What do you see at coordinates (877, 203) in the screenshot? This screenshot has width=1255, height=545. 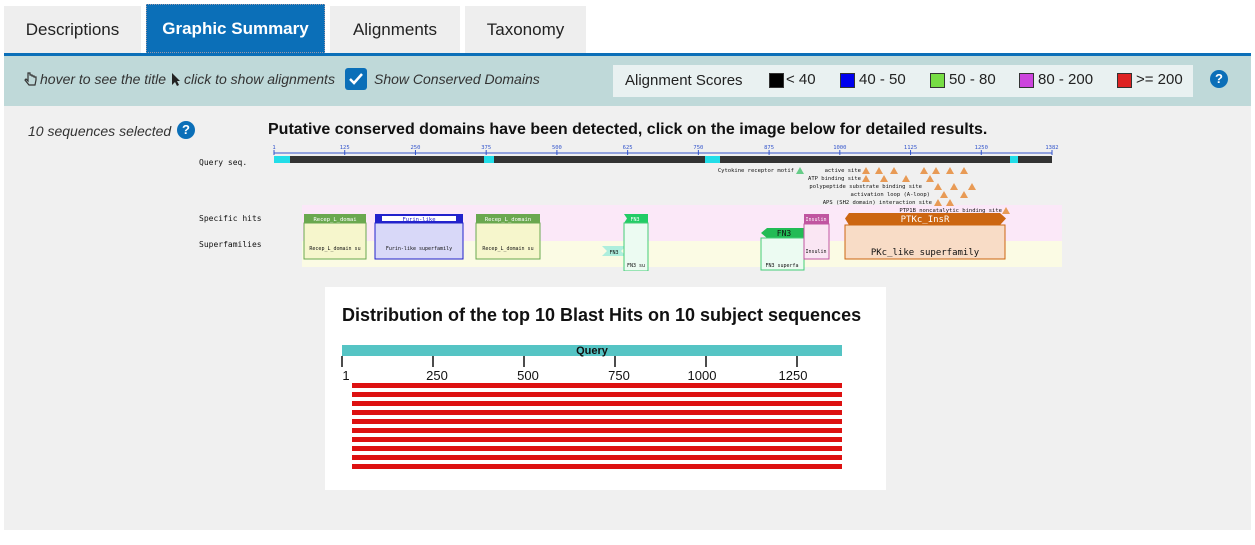 I see `site-label: APS (SH2 domain) interaction site` at bounding box center [877, 203].